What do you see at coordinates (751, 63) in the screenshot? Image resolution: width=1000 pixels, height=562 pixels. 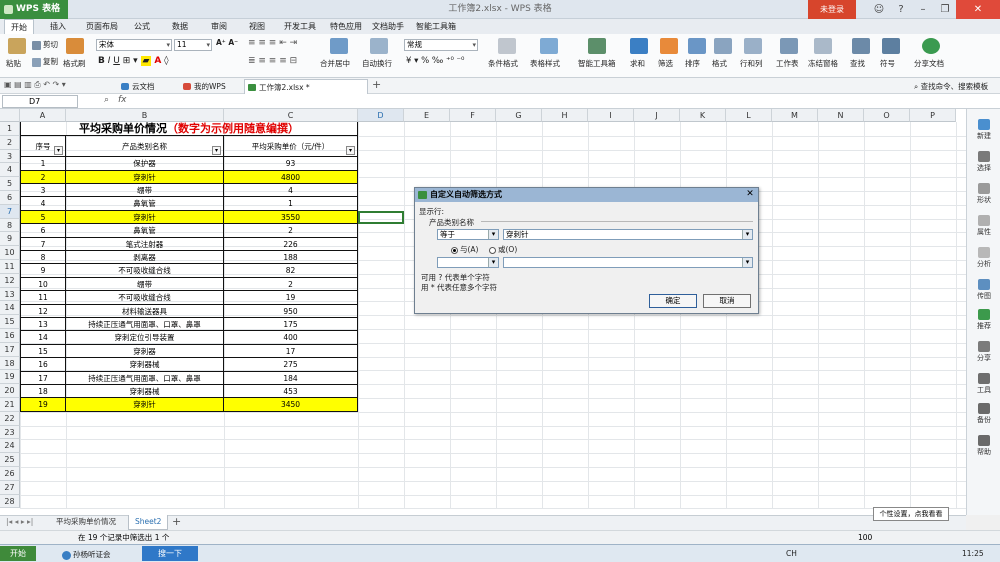 I see `row-col-label: 行和列` at bounding box center [751, 63].